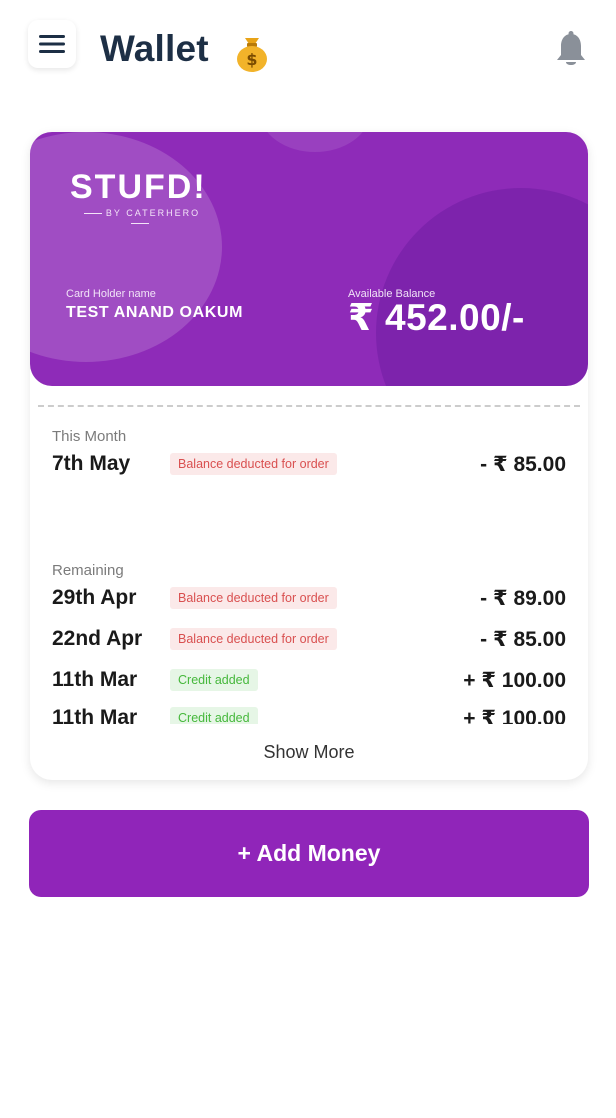 This screenshot has height=1118, width=616. I want to click on menu-button, so click(52, 44).